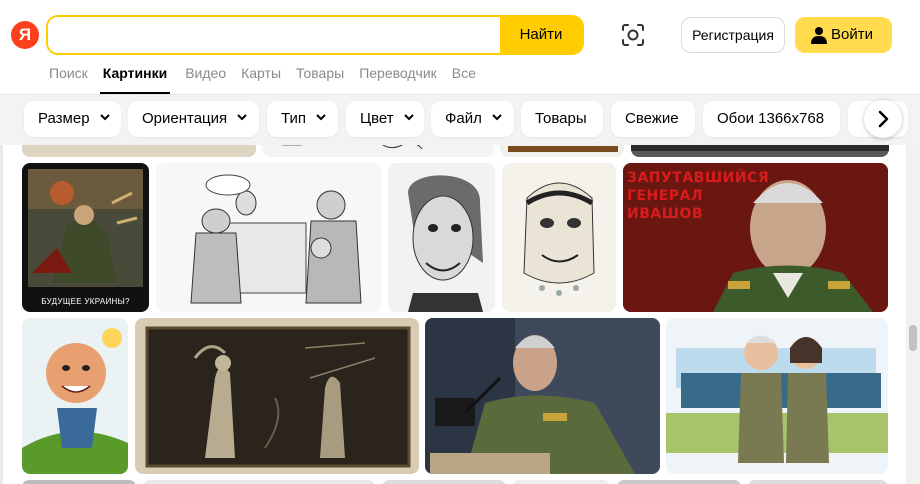 The width and height of the screenshot is (920, 484). What do you see at coordinates (665, 214) in the screenshot?
I see `caption-line: ИВАШОВ` at bounding box center [665, 214].